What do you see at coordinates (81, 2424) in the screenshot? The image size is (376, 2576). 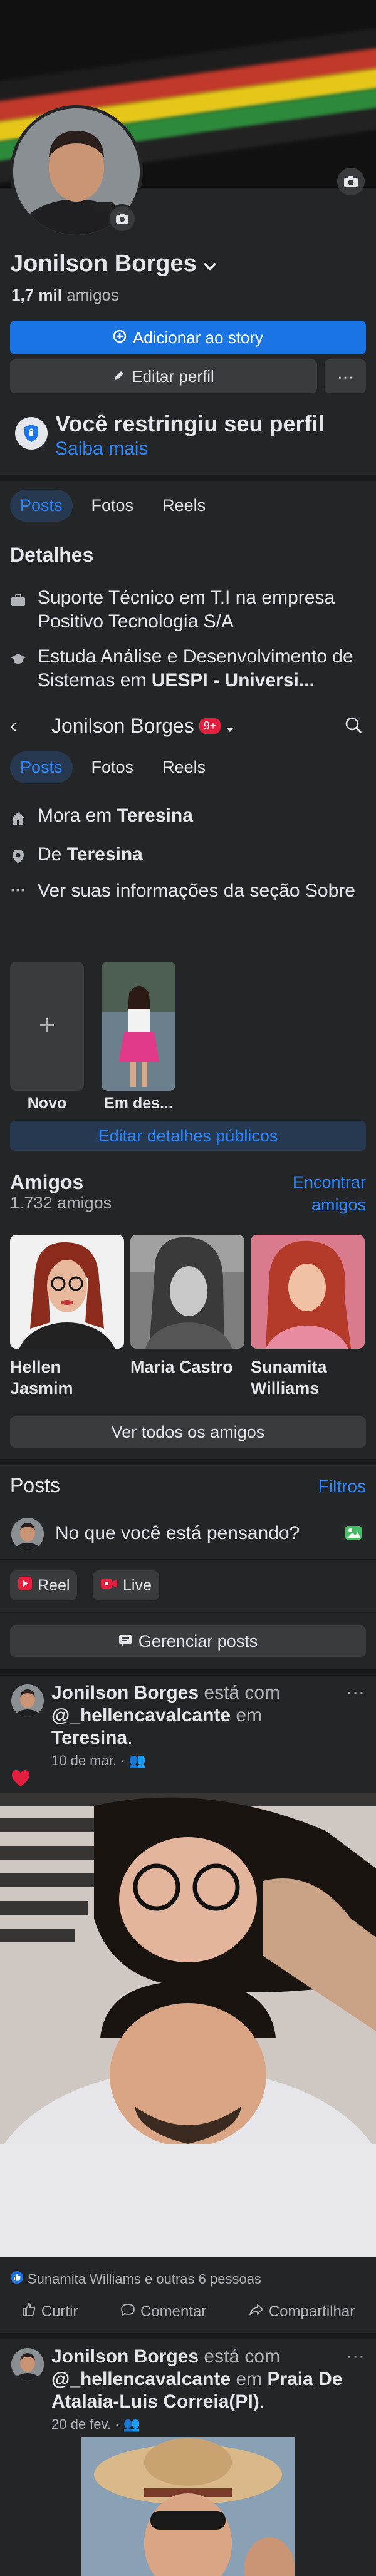 I see `post-date: 20 de fev.` at bounding box center [81, 2424].